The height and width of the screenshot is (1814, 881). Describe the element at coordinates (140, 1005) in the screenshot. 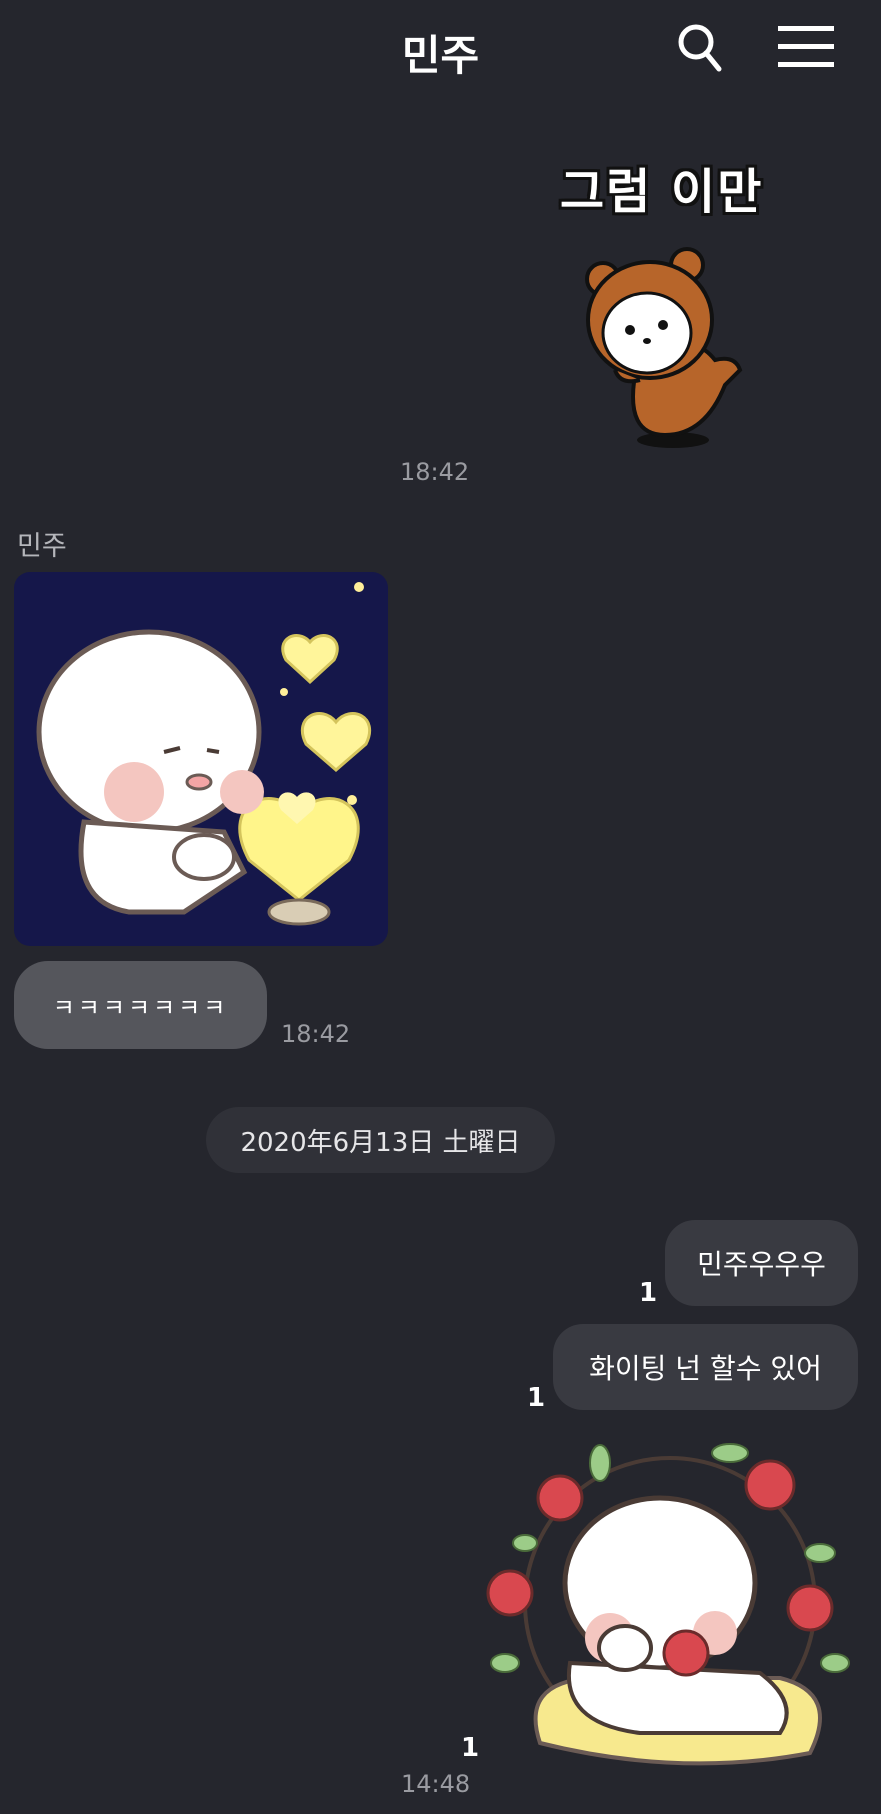

I see `message-bubble: ㅋㅋㅋㅋㅋㅋㅋ` at that location.